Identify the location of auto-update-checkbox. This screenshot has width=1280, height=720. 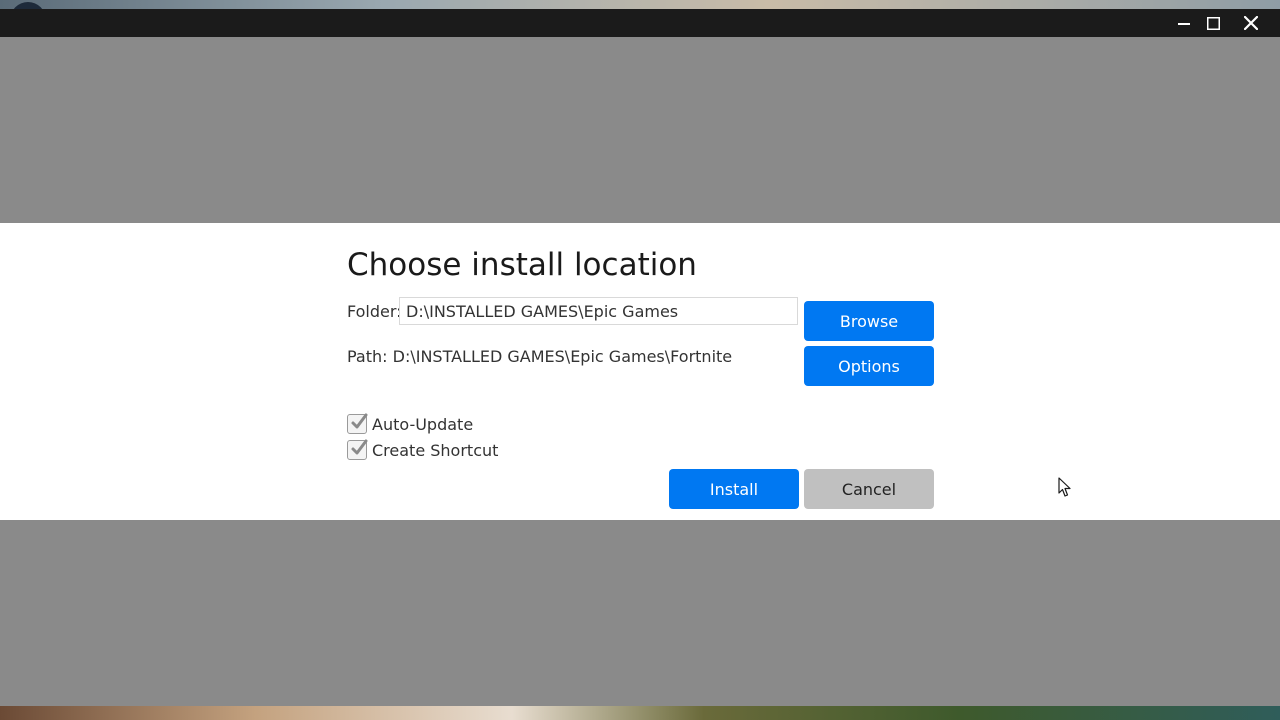
(357, 423).